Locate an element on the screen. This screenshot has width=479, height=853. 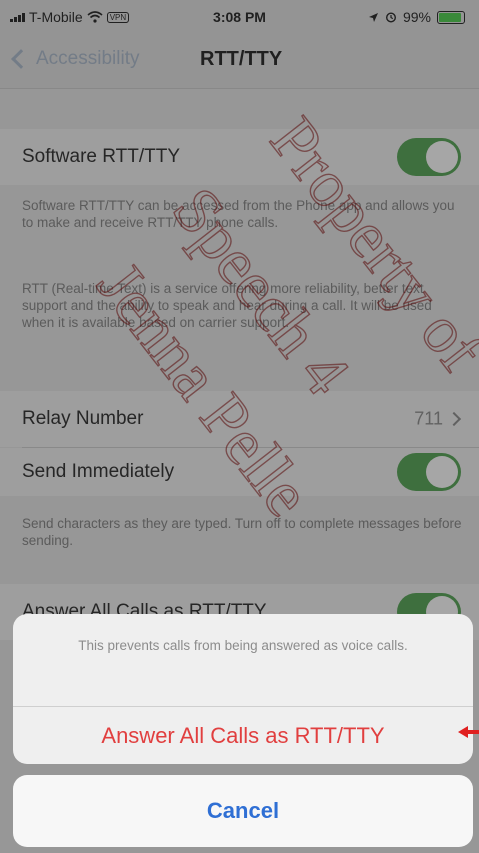
red-arrow-icon is located at coordinates (468, 732).